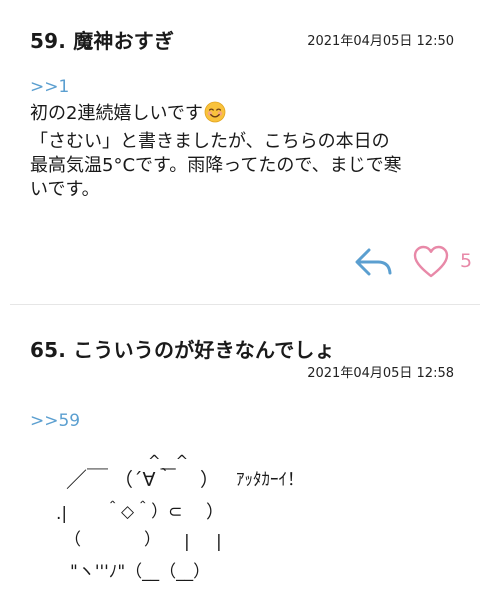  Describe the element at coordinates (102, 41) in the screenshot. I see `post-title: 59. 魔神おすぎ` at that location.